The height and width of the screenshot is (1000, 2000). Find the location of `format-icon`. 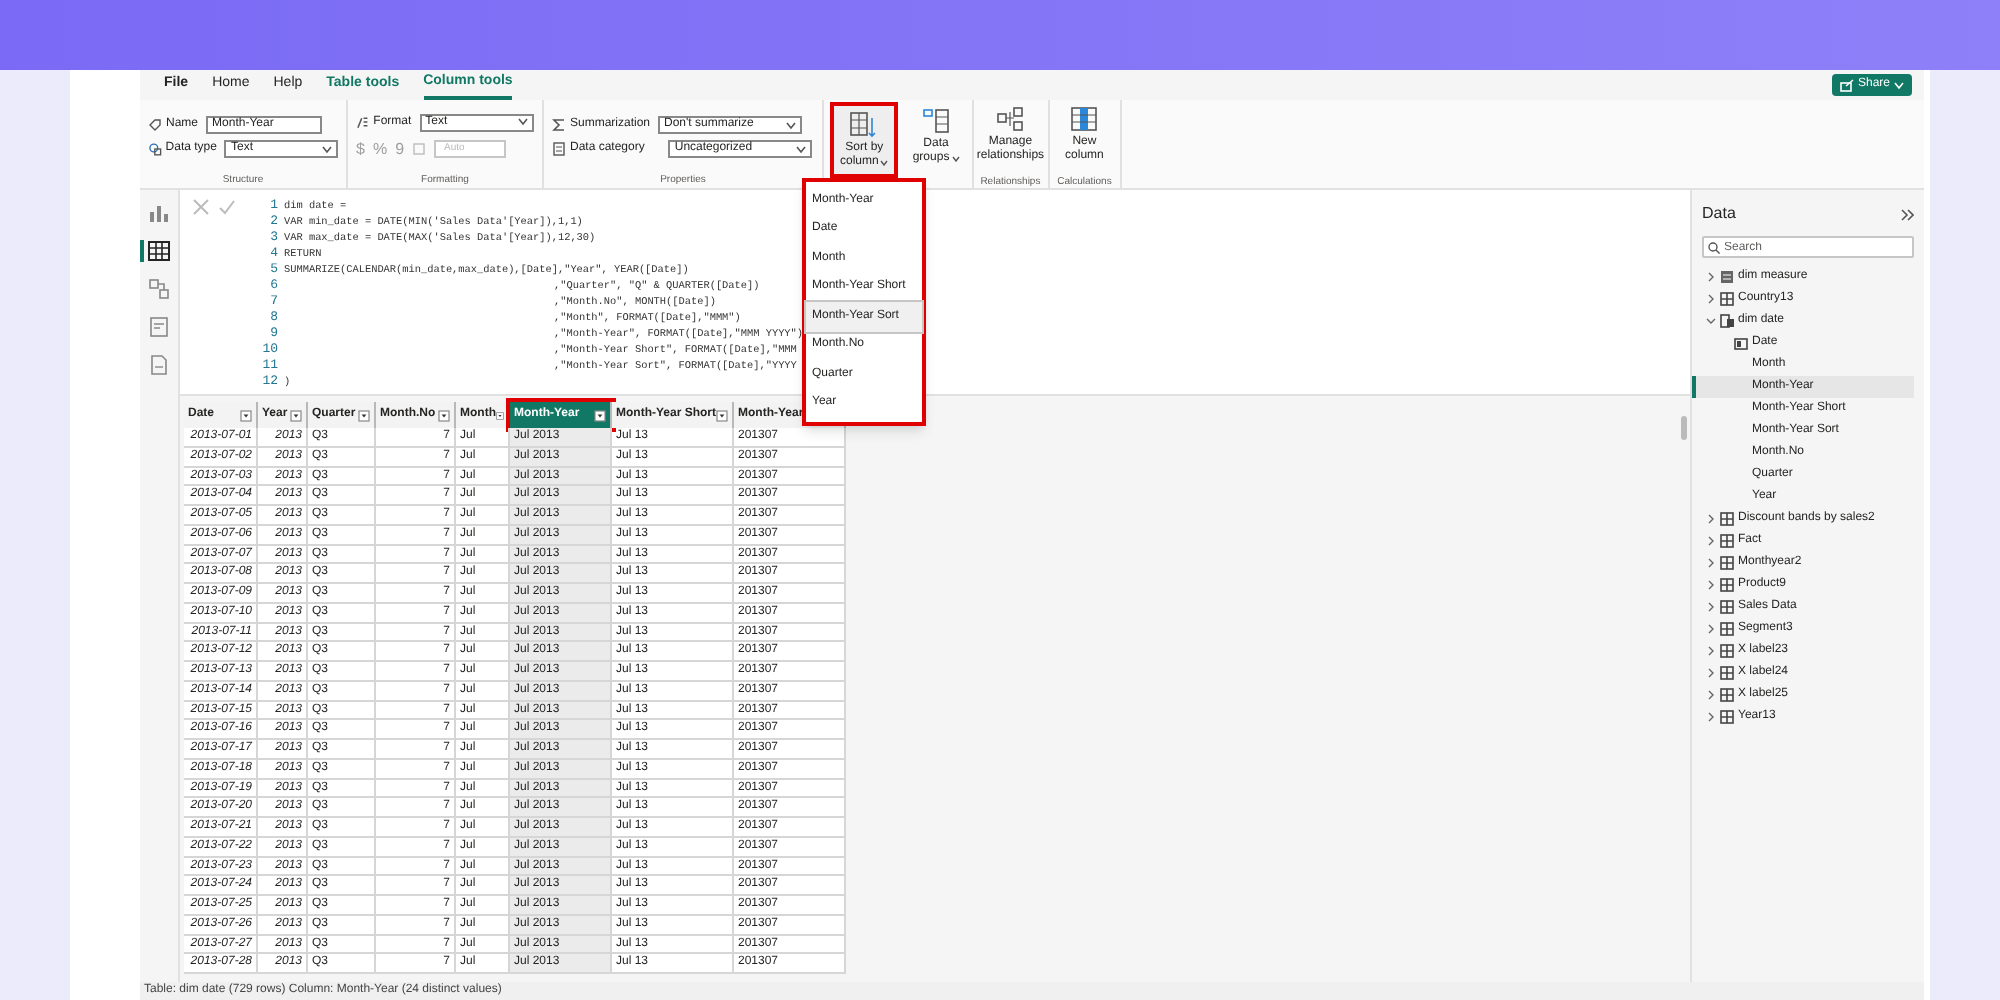

format-icon is located at coordinates (363, 122).